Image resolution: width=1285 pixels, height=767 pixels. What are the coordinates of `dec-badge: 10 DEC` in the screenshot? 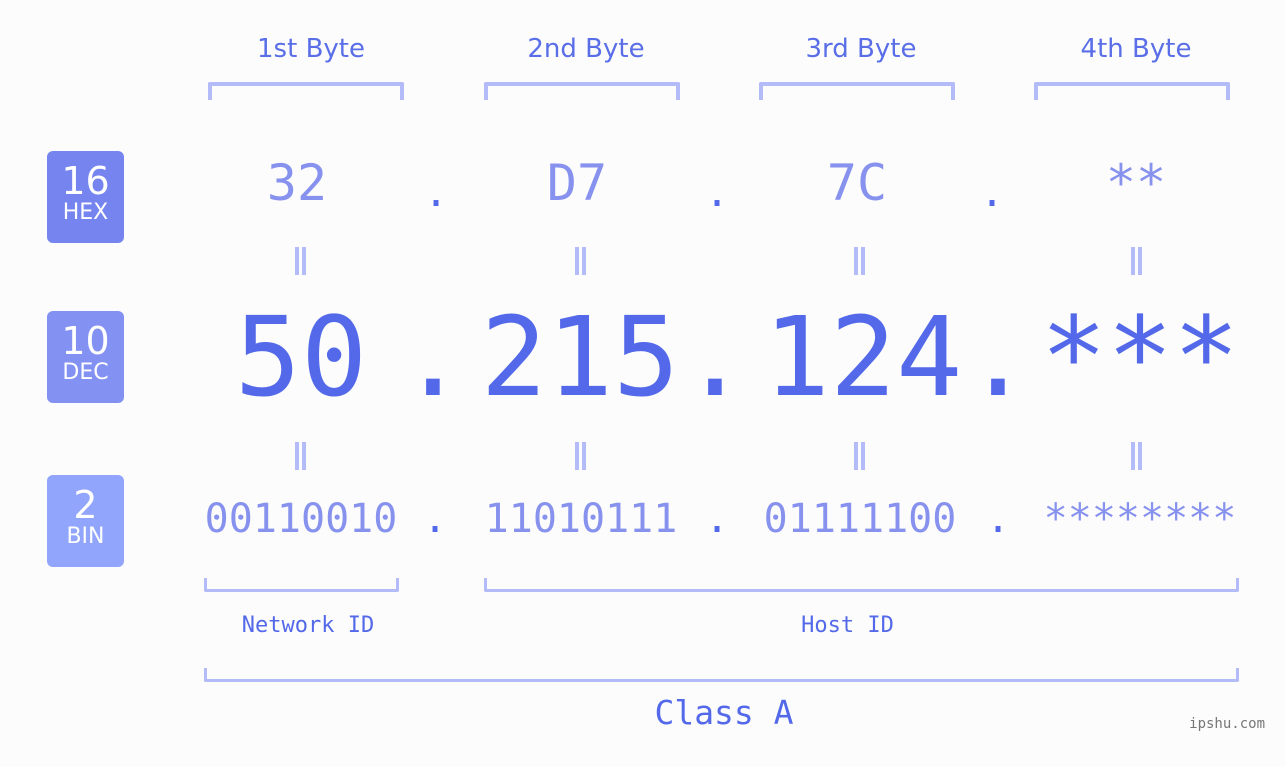 It's located at (85, 357).